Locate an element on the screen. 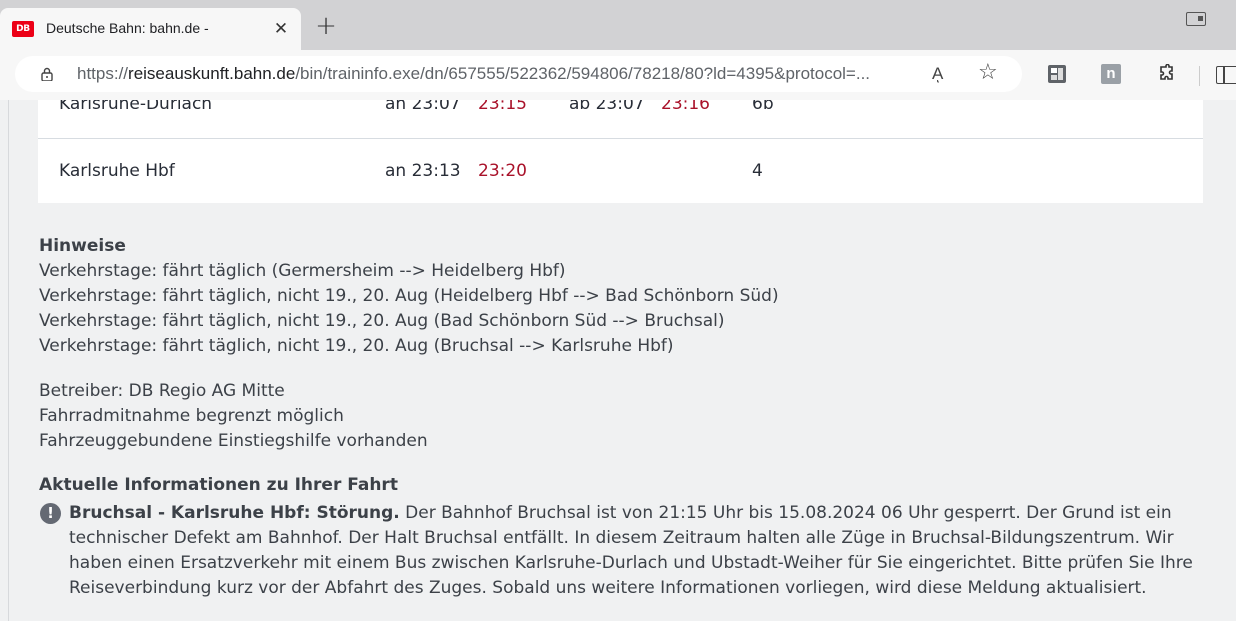 This screenshot has width=1236, height=621. db-favicon-icon: DB is located at coordinates (23, 29).